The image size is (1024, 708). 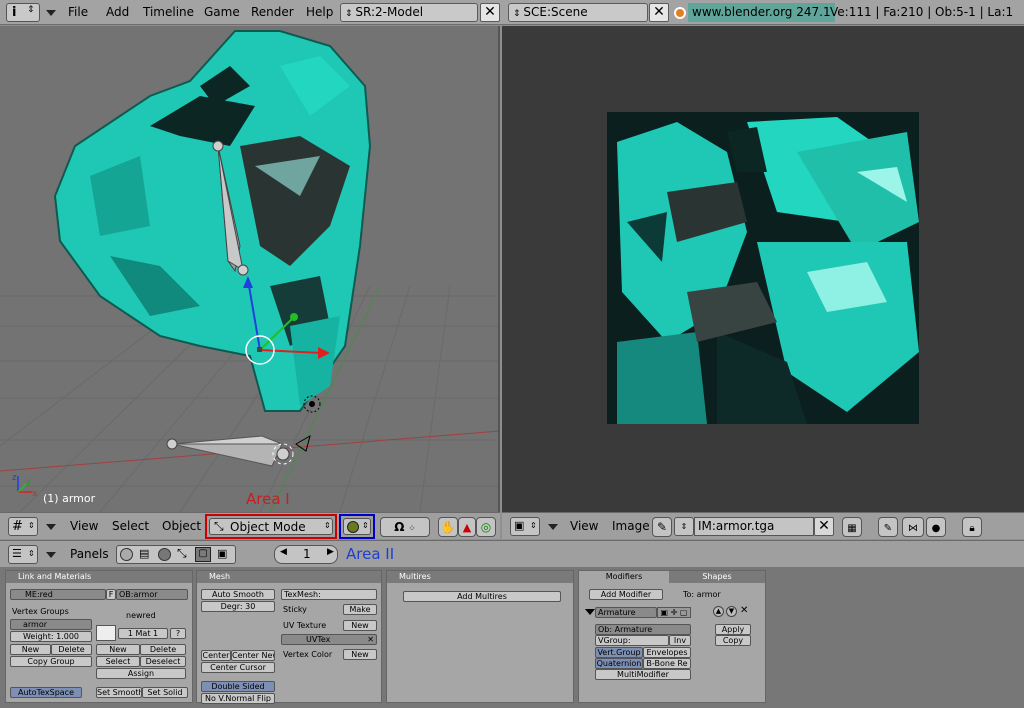 What do you see at coordinates (238, 594) in the screenshot?
I see `auto-smooth-toggle: Auto Smooth` at bounding box center [238, 594].